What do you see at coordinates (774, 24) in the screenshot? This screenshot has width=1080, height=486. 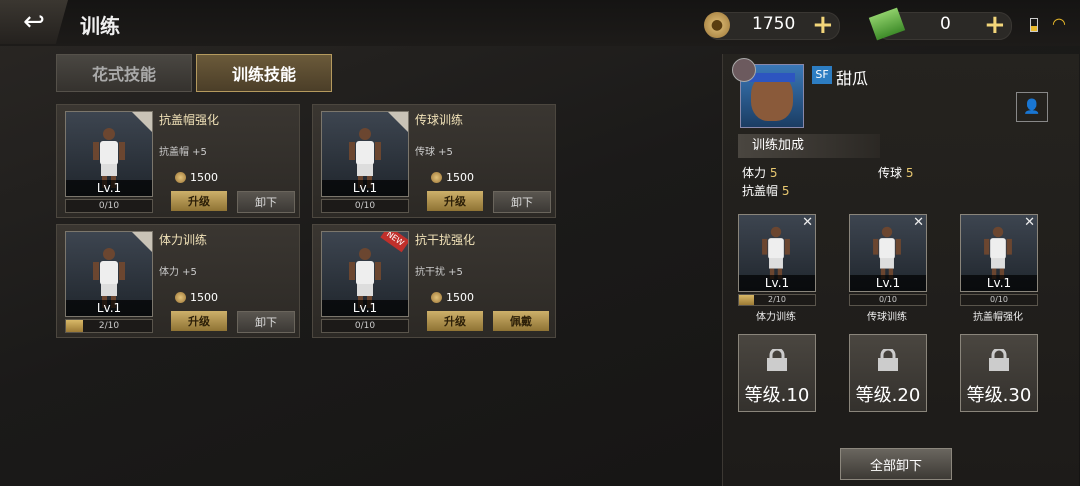 I see `coin-value: 1750` at bounding box center [774, 24].